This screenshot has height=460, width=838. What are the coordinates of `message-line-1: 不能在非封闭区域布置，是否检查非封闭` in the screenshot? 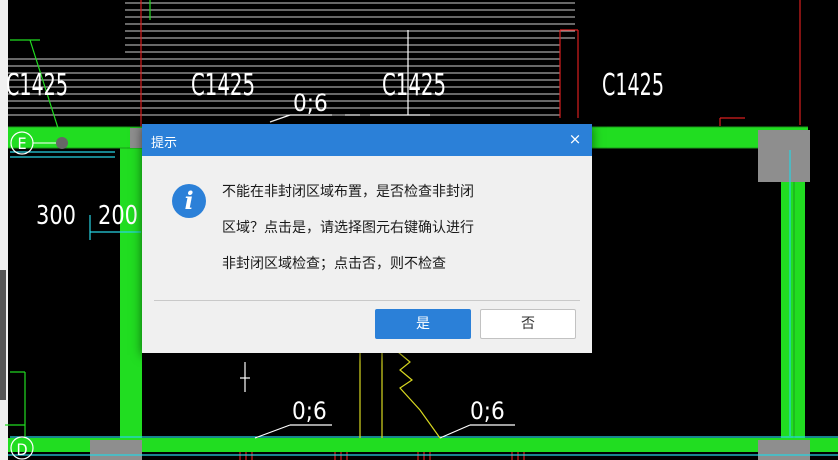 It's located at (348, 192).